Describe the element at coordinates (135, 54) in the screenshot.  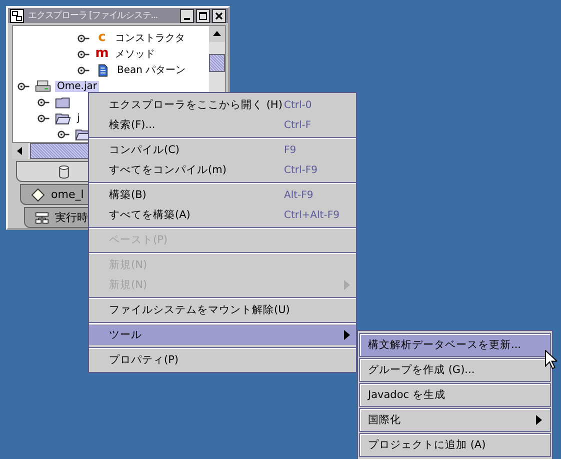
I see `tree-item: メソッド` at that location.